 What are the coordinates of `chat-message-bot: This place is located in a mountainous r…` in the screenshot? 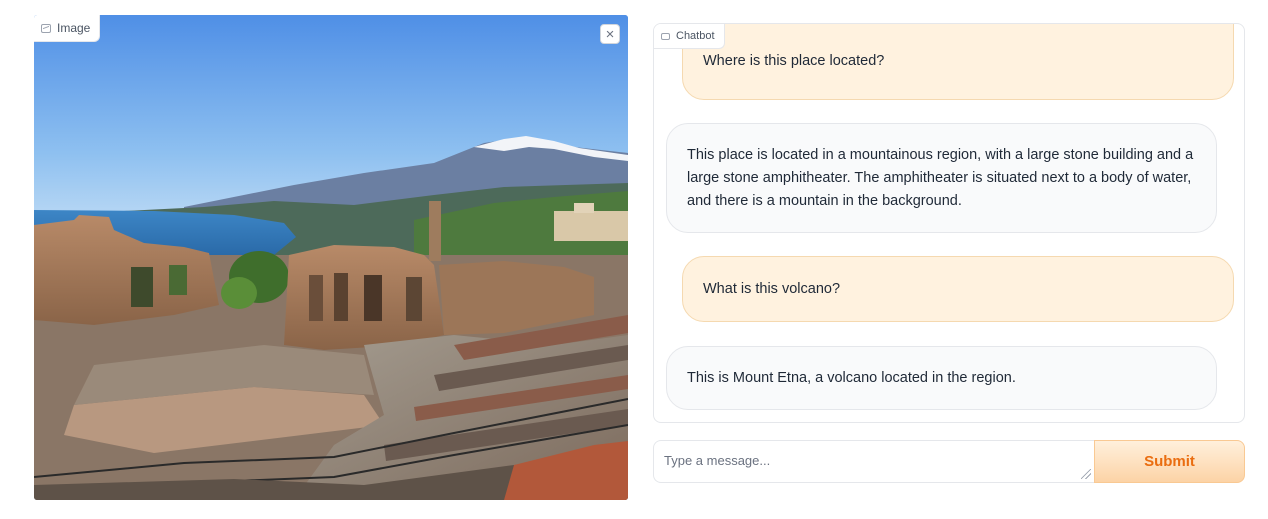 It's located at (941, 178).